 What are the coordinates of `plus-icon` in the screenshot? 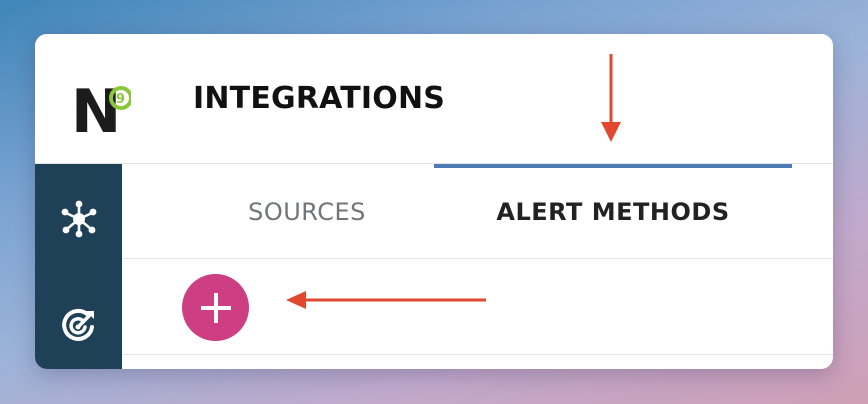 It's located at (215, 307).